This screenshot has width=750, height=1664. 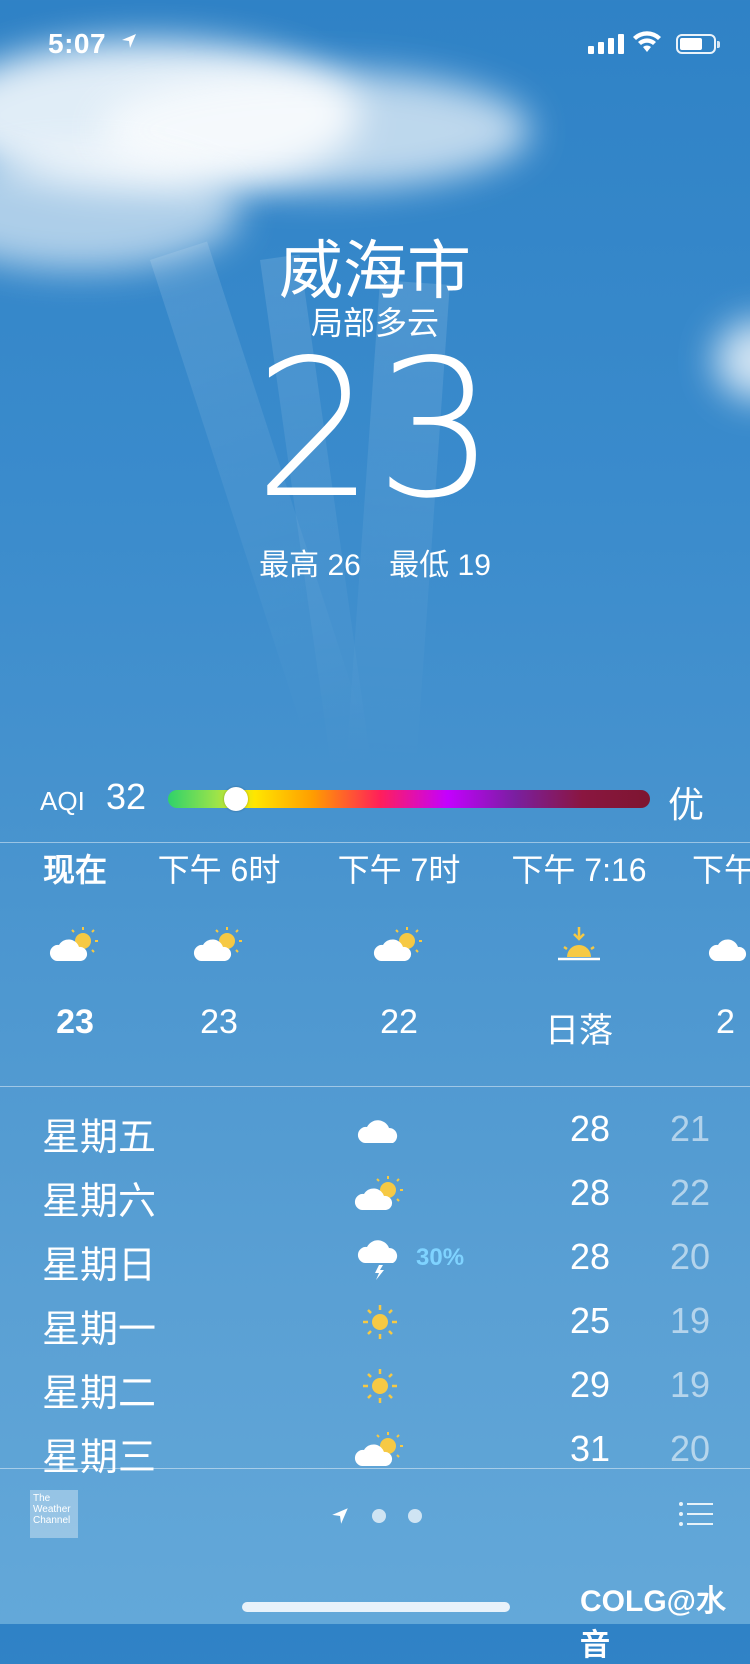 I want to click on thunderstorm-icon, so click(x=380, y=1258).